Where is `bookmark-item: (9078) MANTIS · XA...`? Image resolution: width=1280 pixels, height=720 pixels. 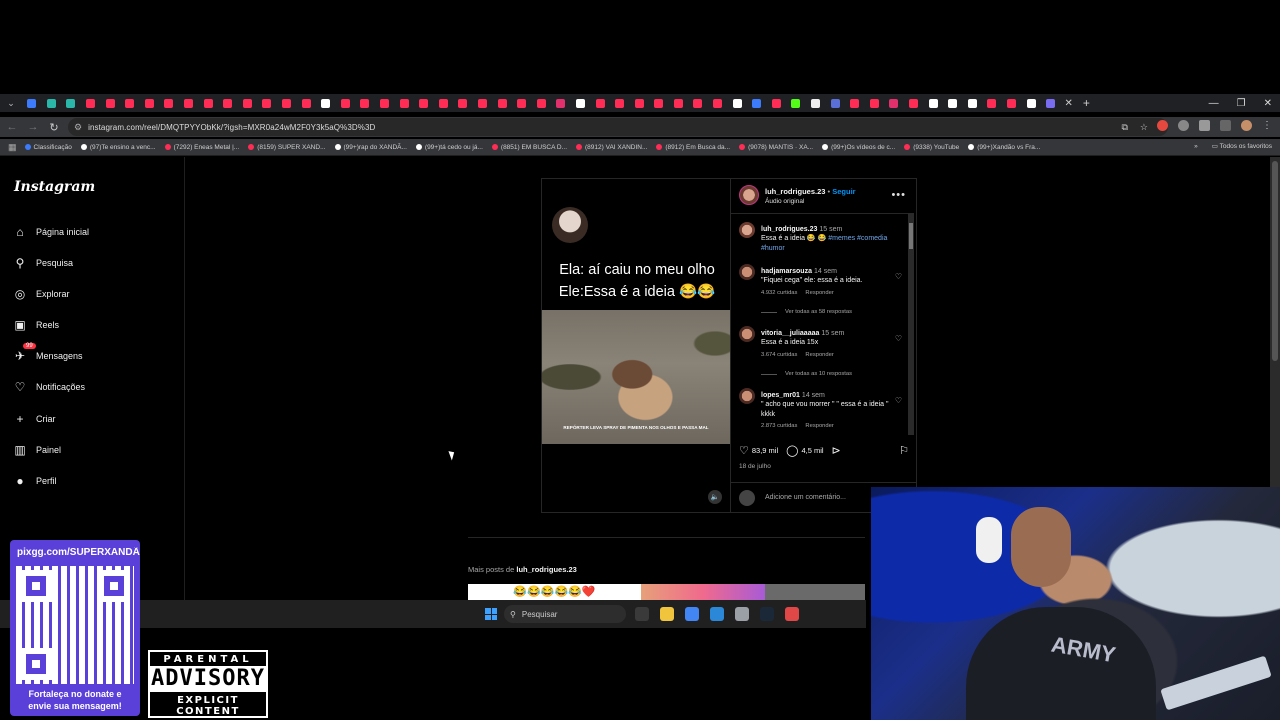 bookmark-item: (9078) MANTIS · XA... is located at coordinates (776, 147).